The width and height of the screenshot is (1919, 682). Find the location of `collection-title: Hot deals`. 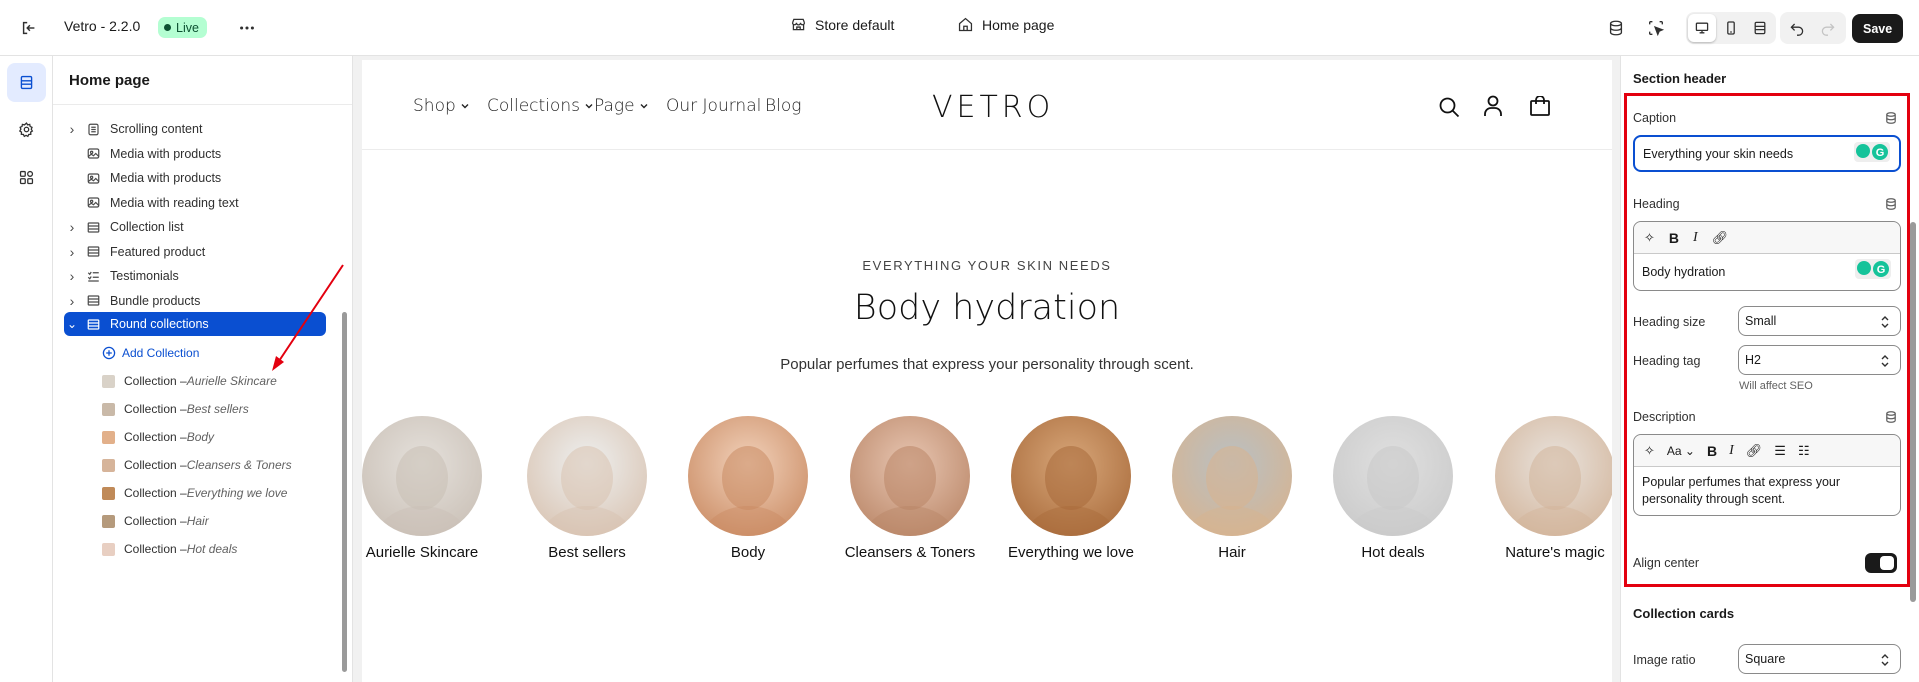

collection-title: Hot deals is located at coordinates (1393, 552).